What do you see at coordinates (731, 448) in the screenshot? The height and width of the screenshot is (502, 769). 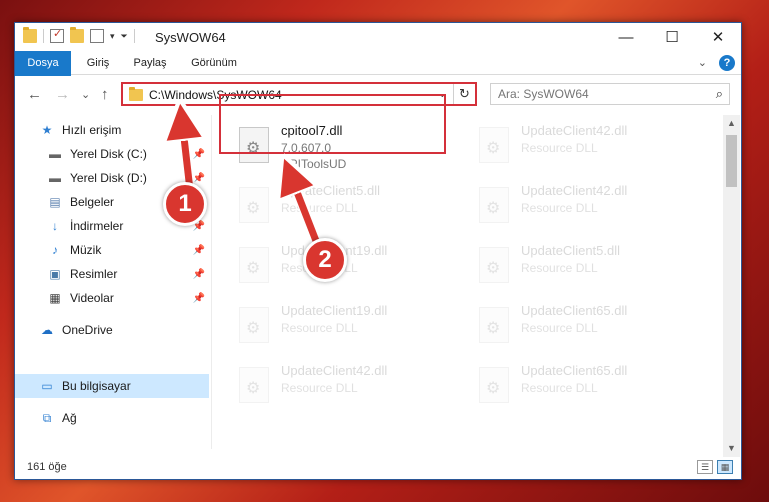 I see `scroll-down-icon: ▼` at bounding box center [731, 448].